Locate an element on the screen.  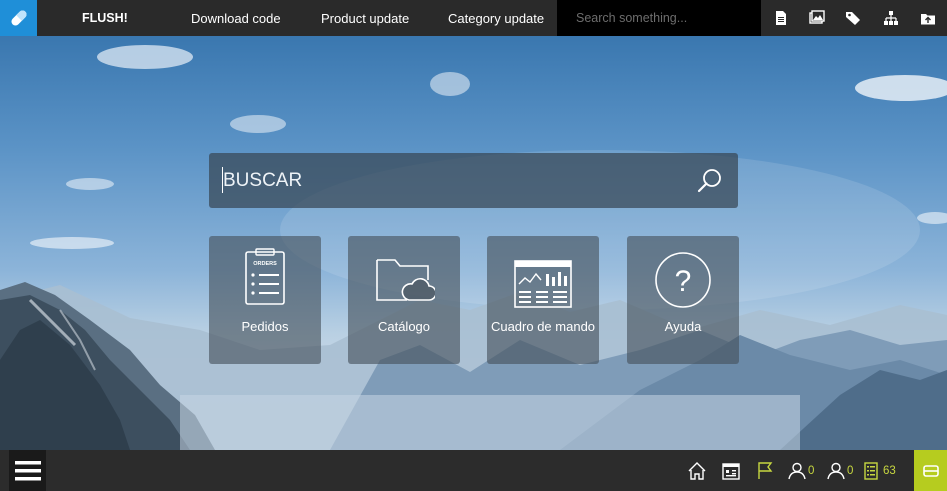
tile-ayuda: ? Ayuda is located at coordinates (683, 300).